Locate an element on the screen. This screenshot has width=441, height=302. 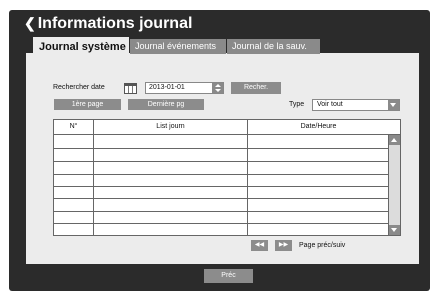
chevron-down-icon is located at coordinates (393, 105).